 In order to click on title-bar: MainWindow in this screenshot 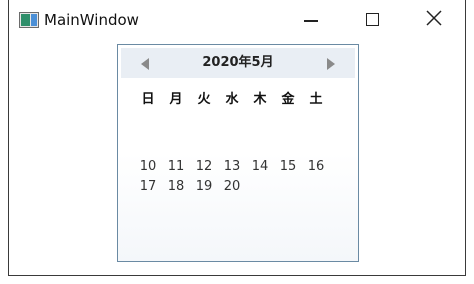, I will do `click(237, 20)`.